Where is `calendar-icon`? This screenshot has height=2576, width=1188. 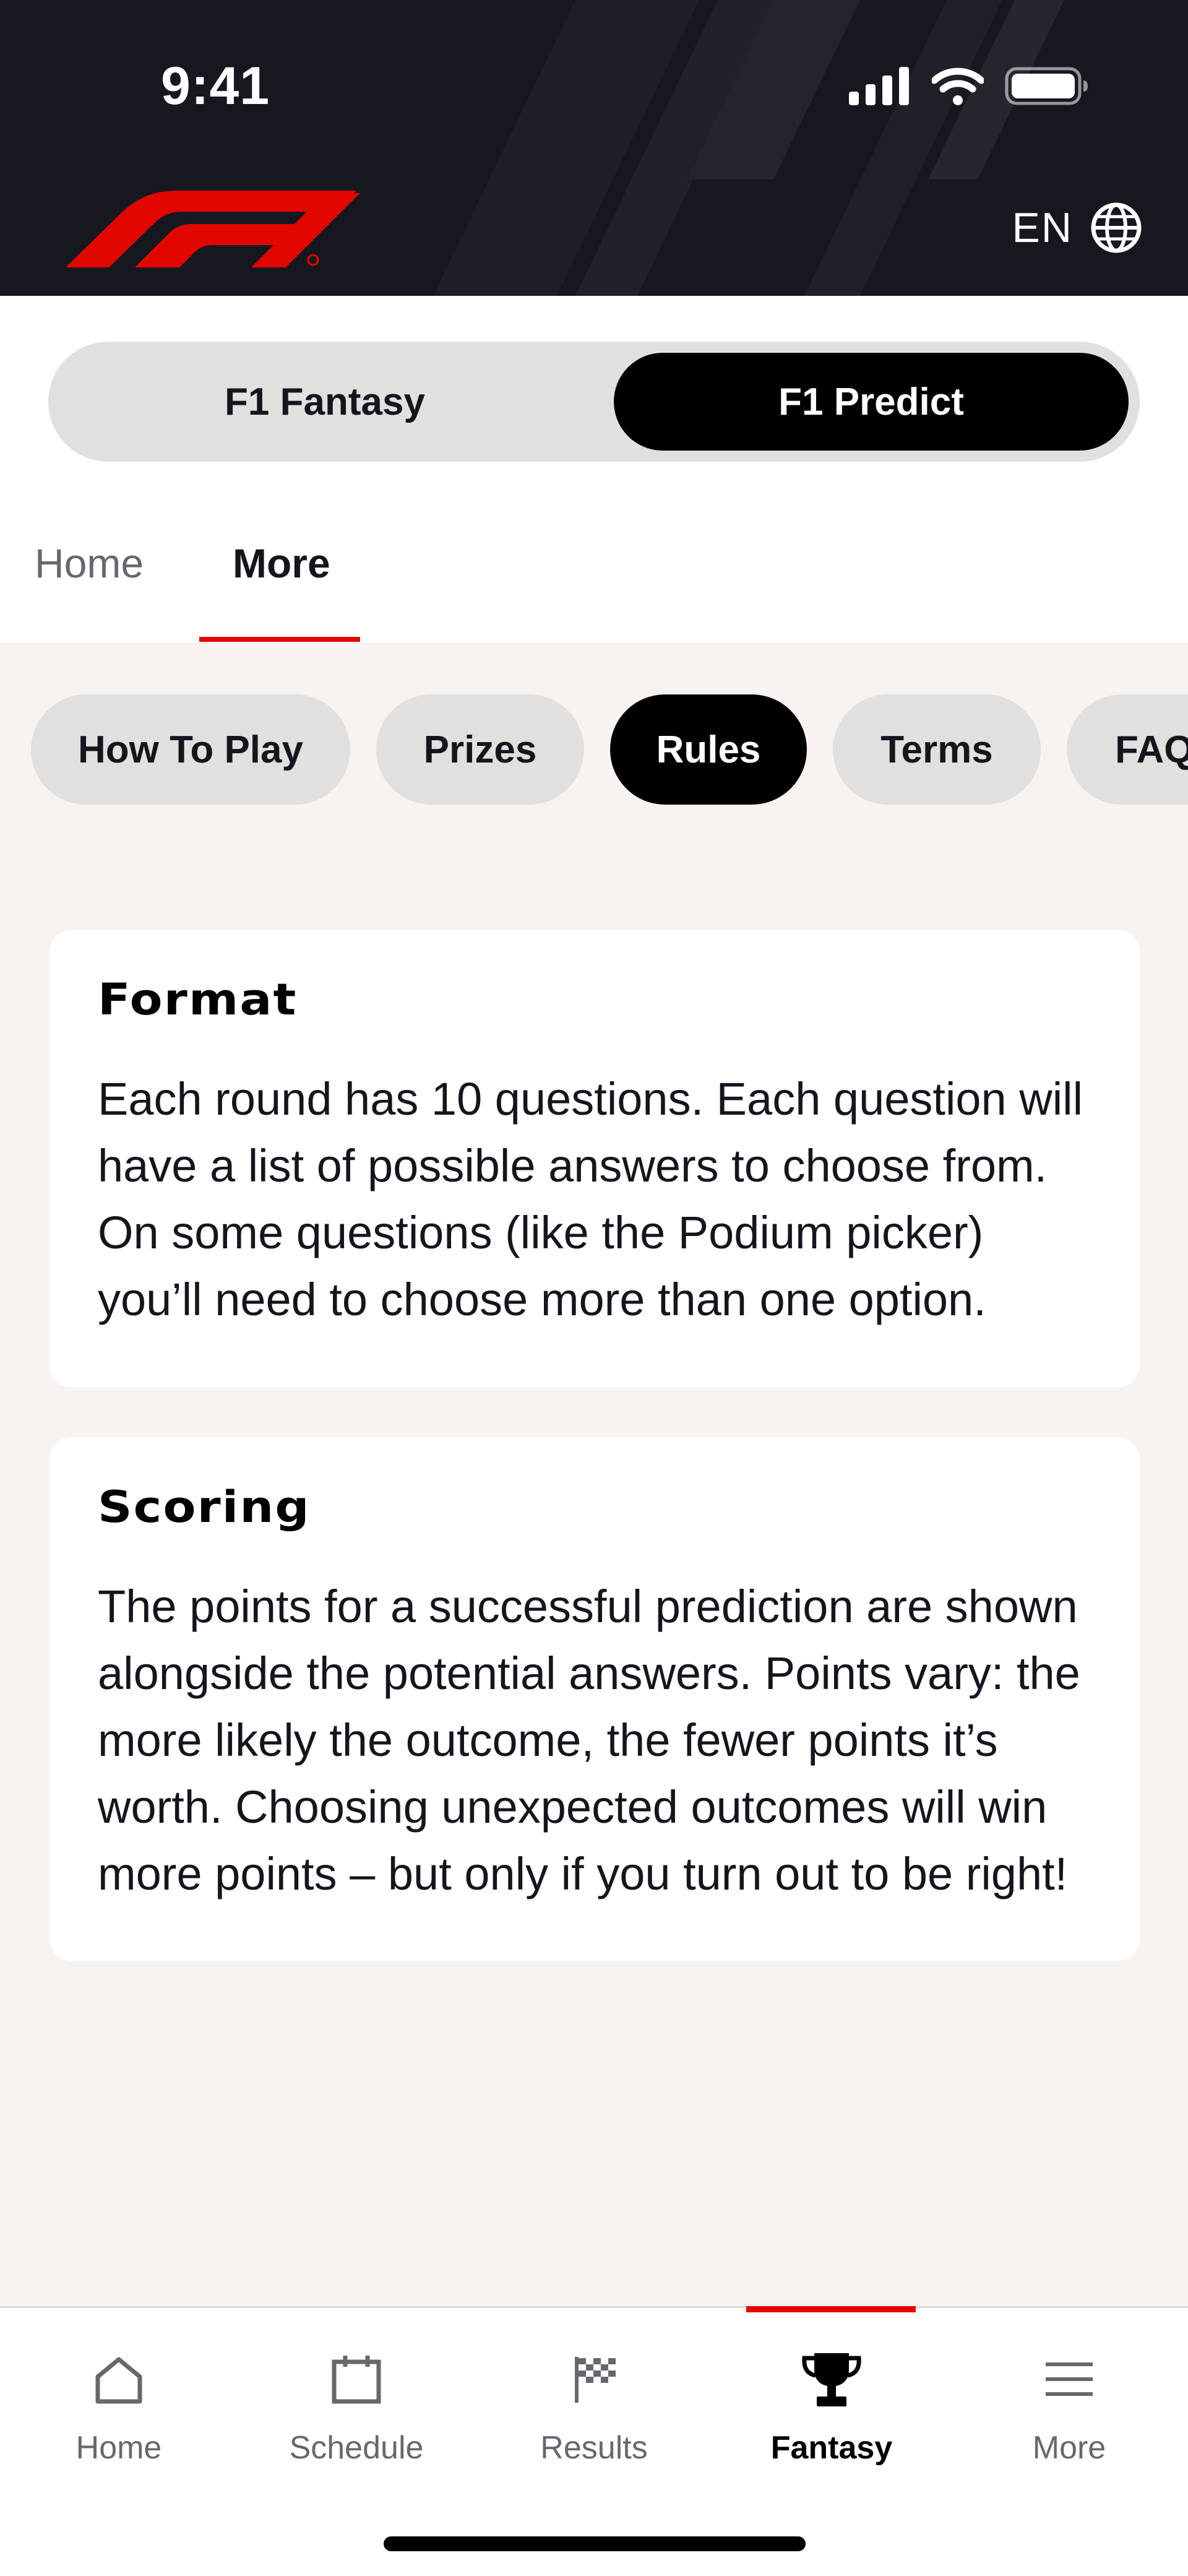 calendar-icon is located at coordinates (356, 2380).